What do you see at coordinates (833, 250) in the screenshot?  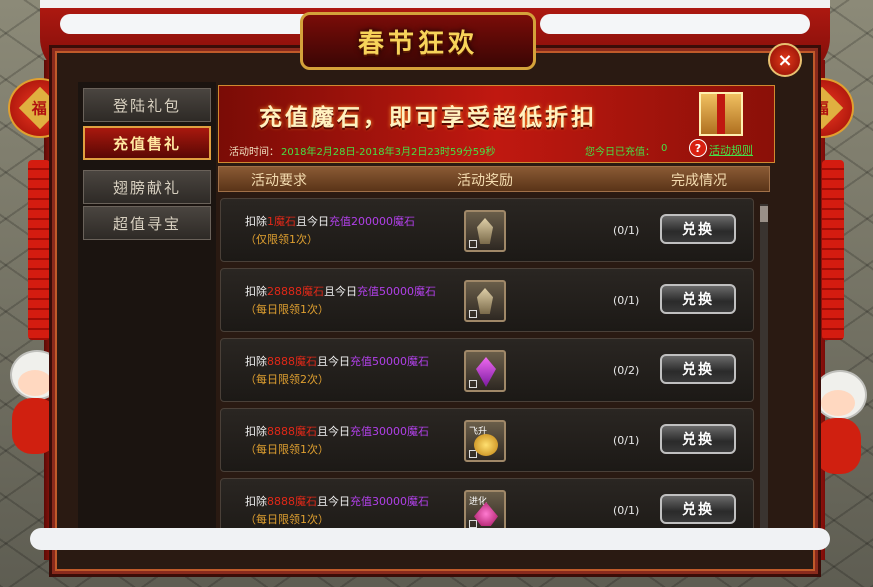 I see `firecracker-right` at bounding box center [833, 250].